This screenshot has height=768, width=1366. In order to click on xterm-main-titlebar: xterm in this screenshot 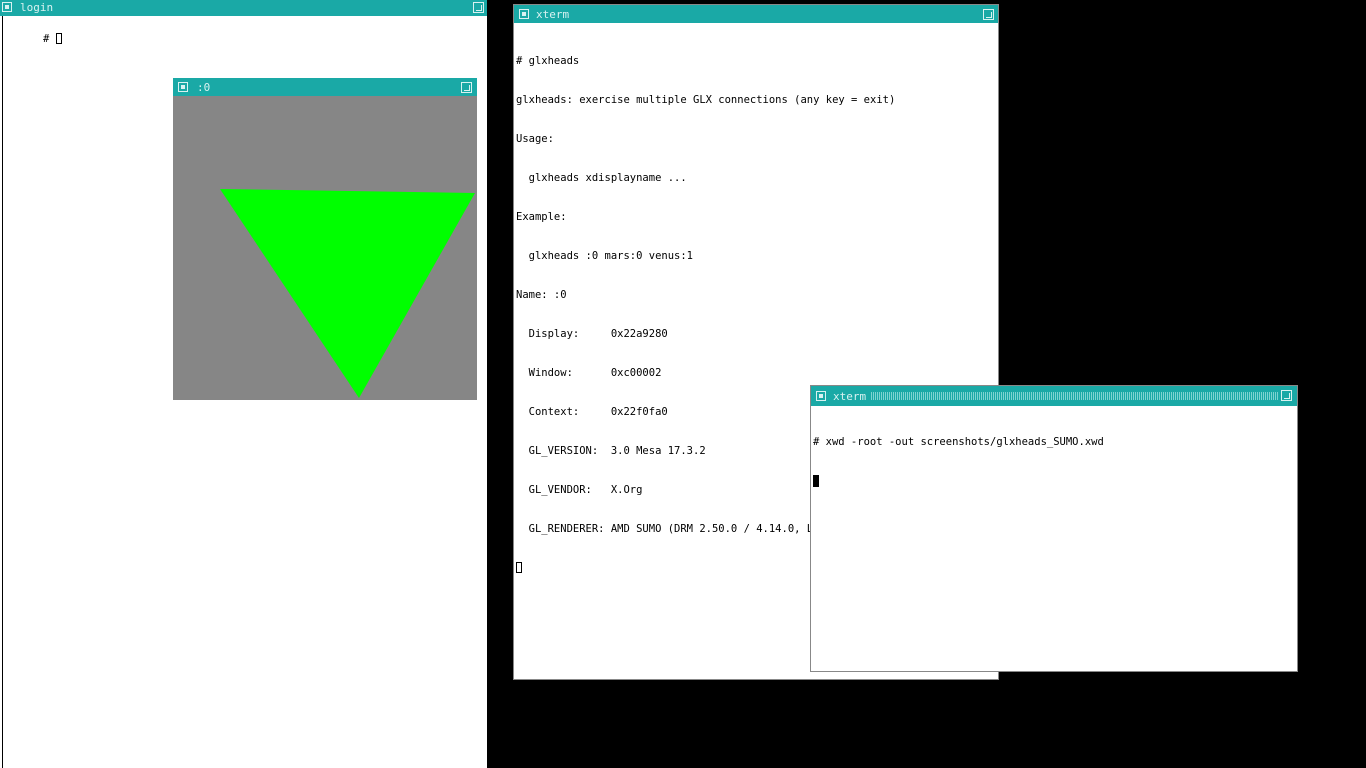, I will do `click(756, 14)`.